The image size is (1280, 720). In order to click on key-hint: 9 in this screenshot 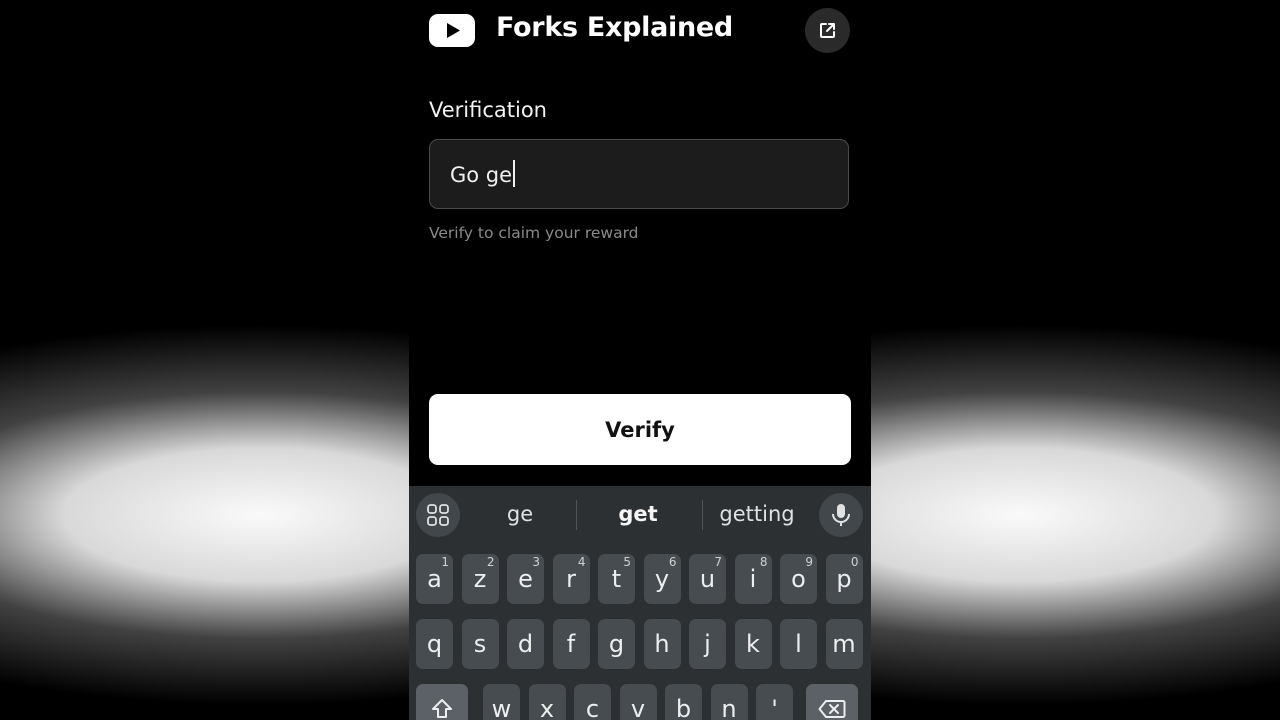, I will do `click(809, 562)`.